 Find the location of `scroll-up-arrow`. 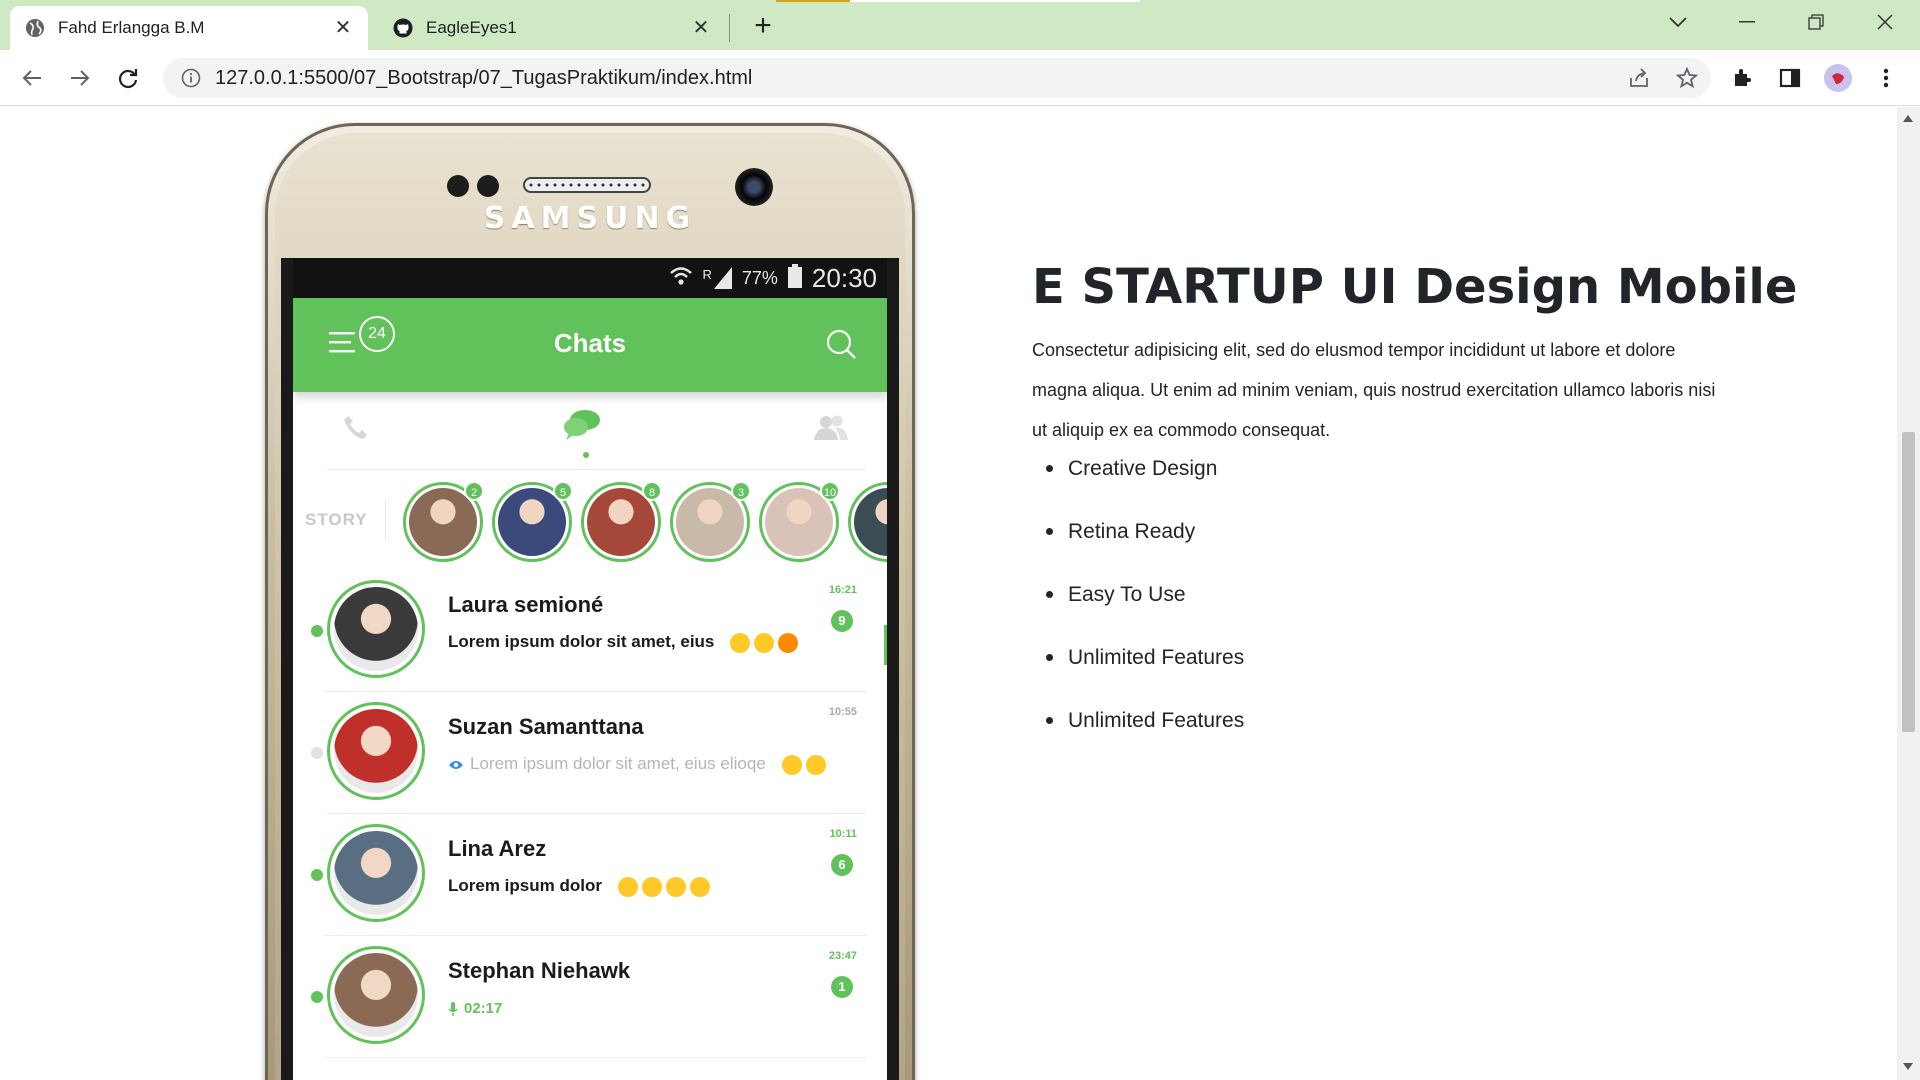

scroll-up-arrow is located at coordinates (1908, 118).